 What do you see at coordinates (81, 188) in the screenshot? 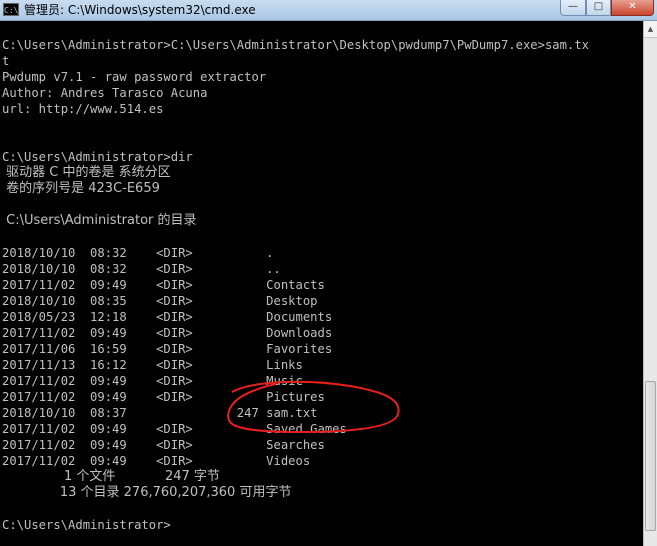
I see `console-line: 卷的序列号是 423C-E659` at bounding box center [81, 188].